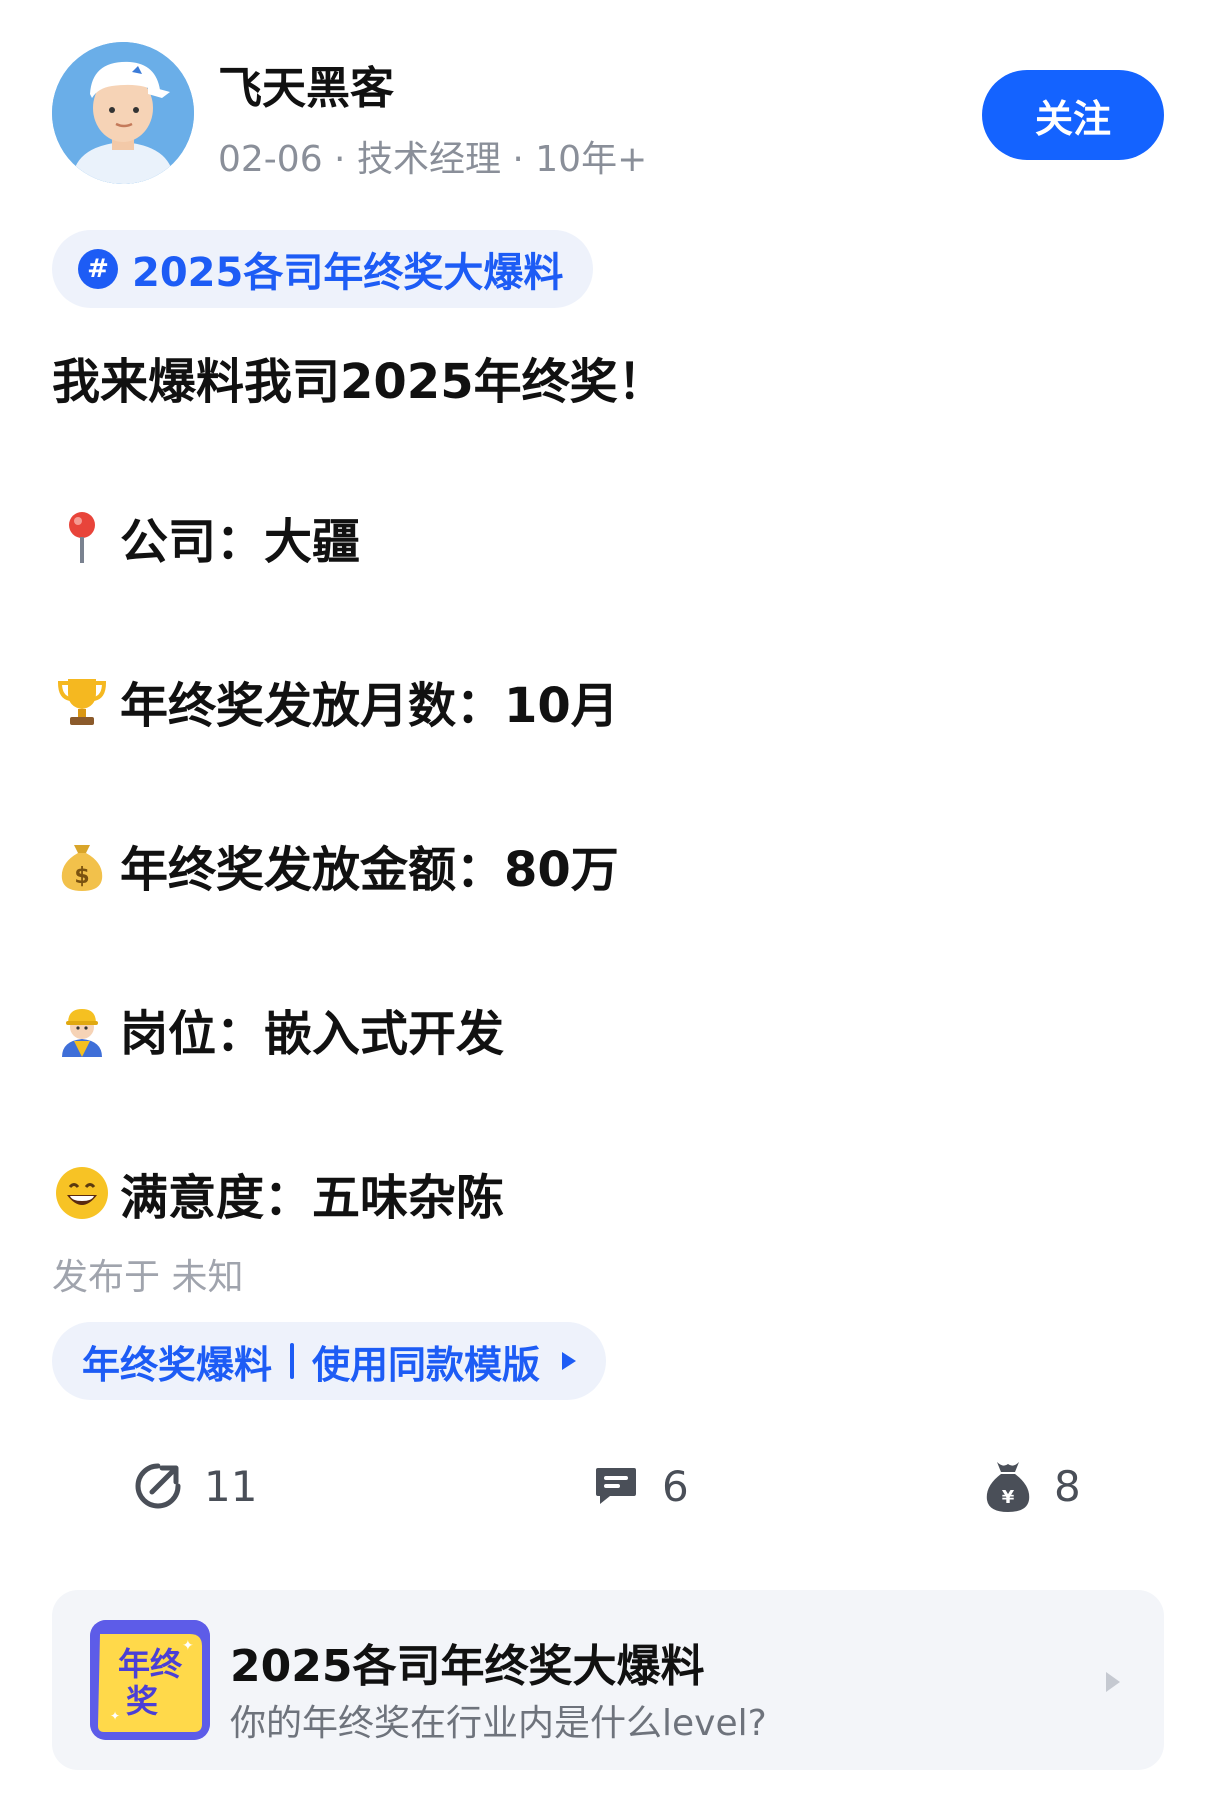 This screenshot has width=1220, height=1795. I want to click on reward-button: ¥ 8, so click(1031, 1486).